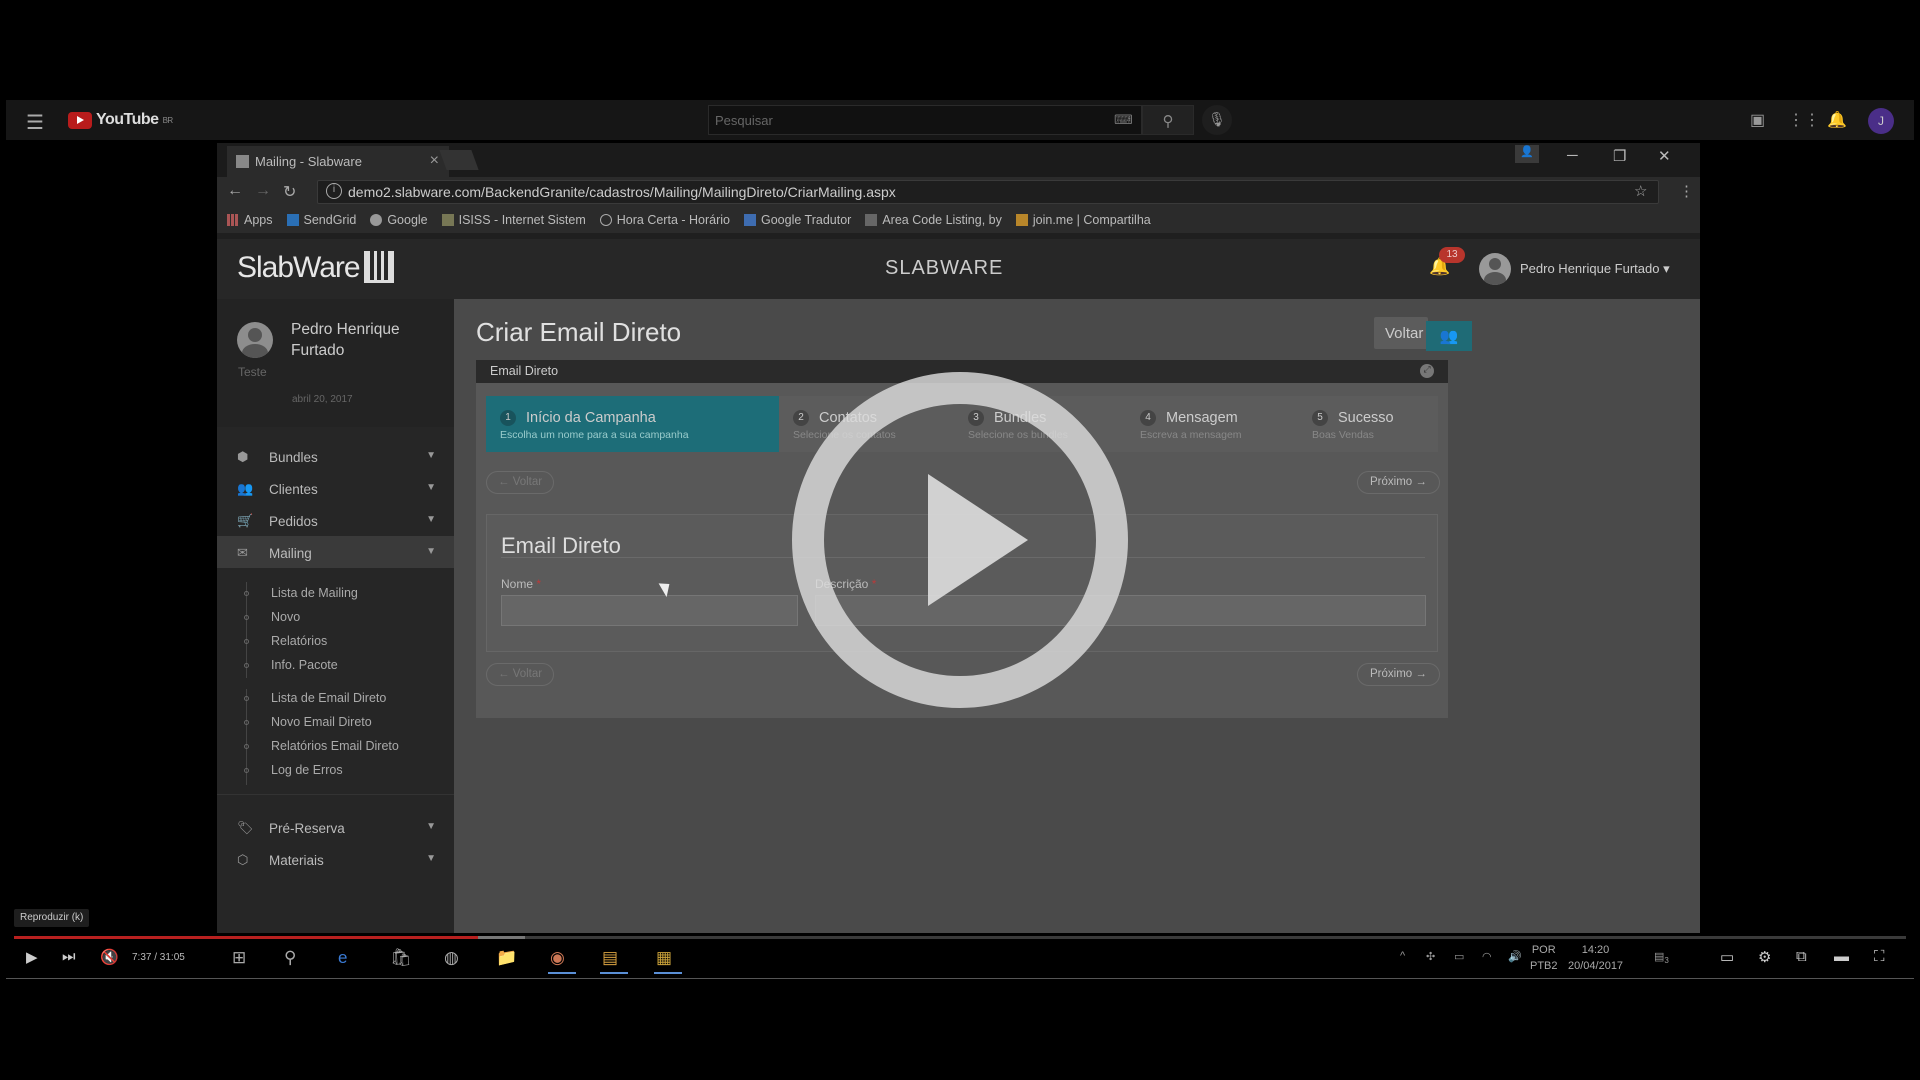 The height and width of the screenshot is (1080, 1920). I want to click on youtube-logo: YouTube BR, so click(120, 120).